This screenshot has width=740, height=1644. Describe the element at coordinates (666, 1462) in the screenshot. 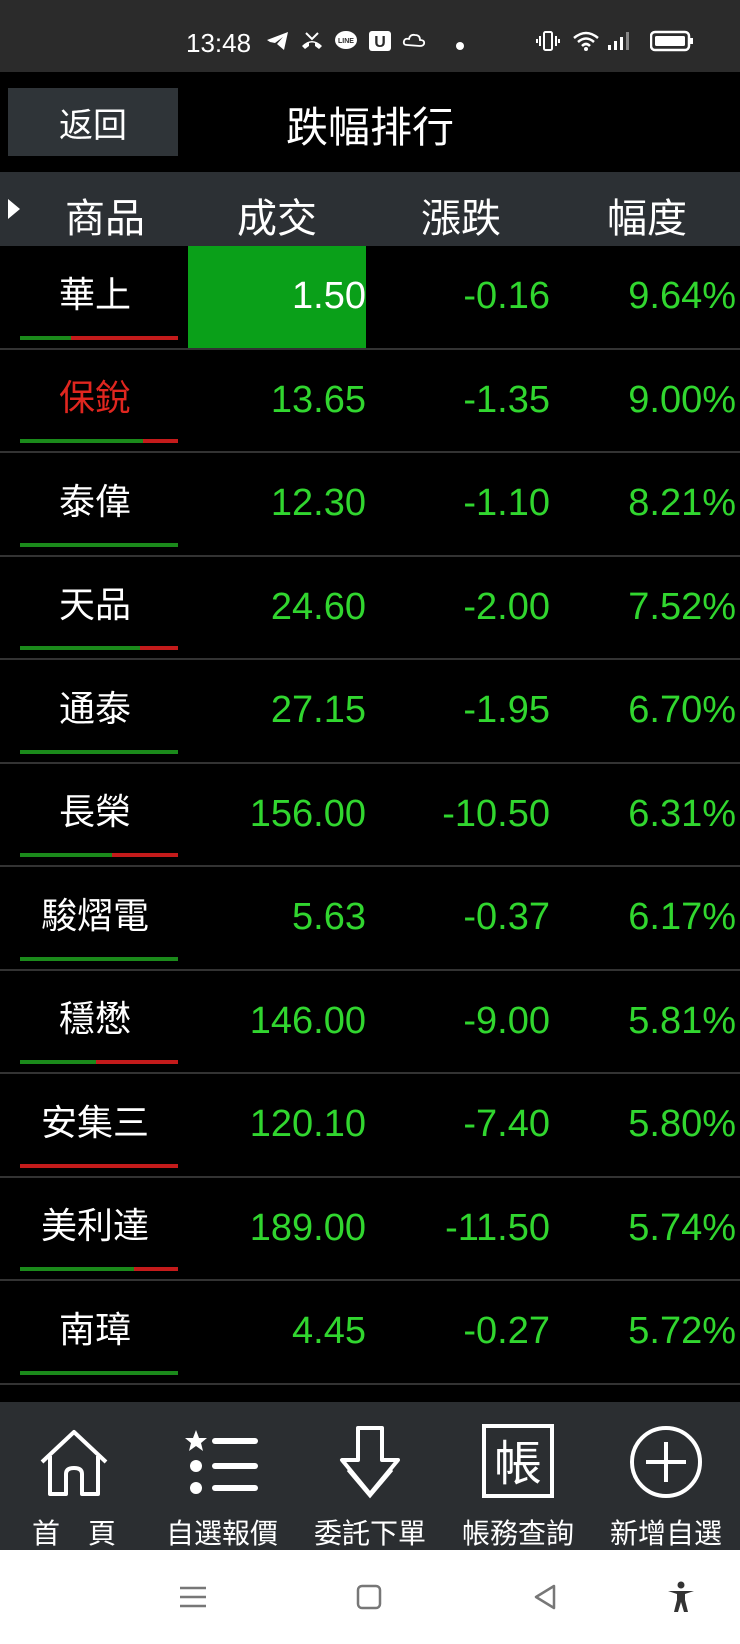

I see `plus-circle-icon` at that location.